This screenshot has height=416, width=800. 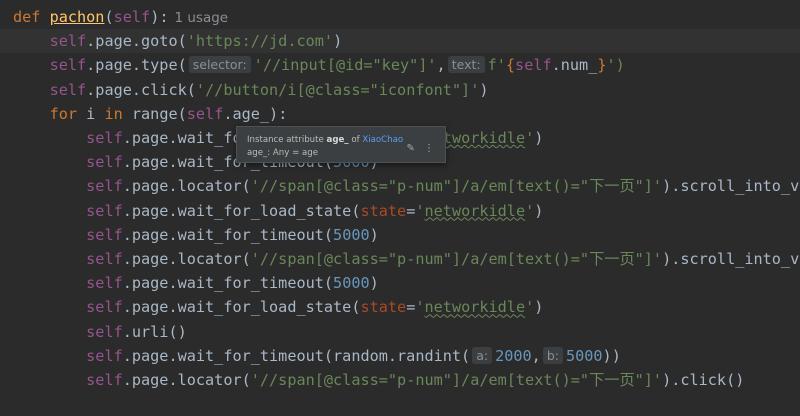 What do you see at coordinates (91, 113) in the screenshot?
I see `code-token: i` at bounding box center [91, 113].